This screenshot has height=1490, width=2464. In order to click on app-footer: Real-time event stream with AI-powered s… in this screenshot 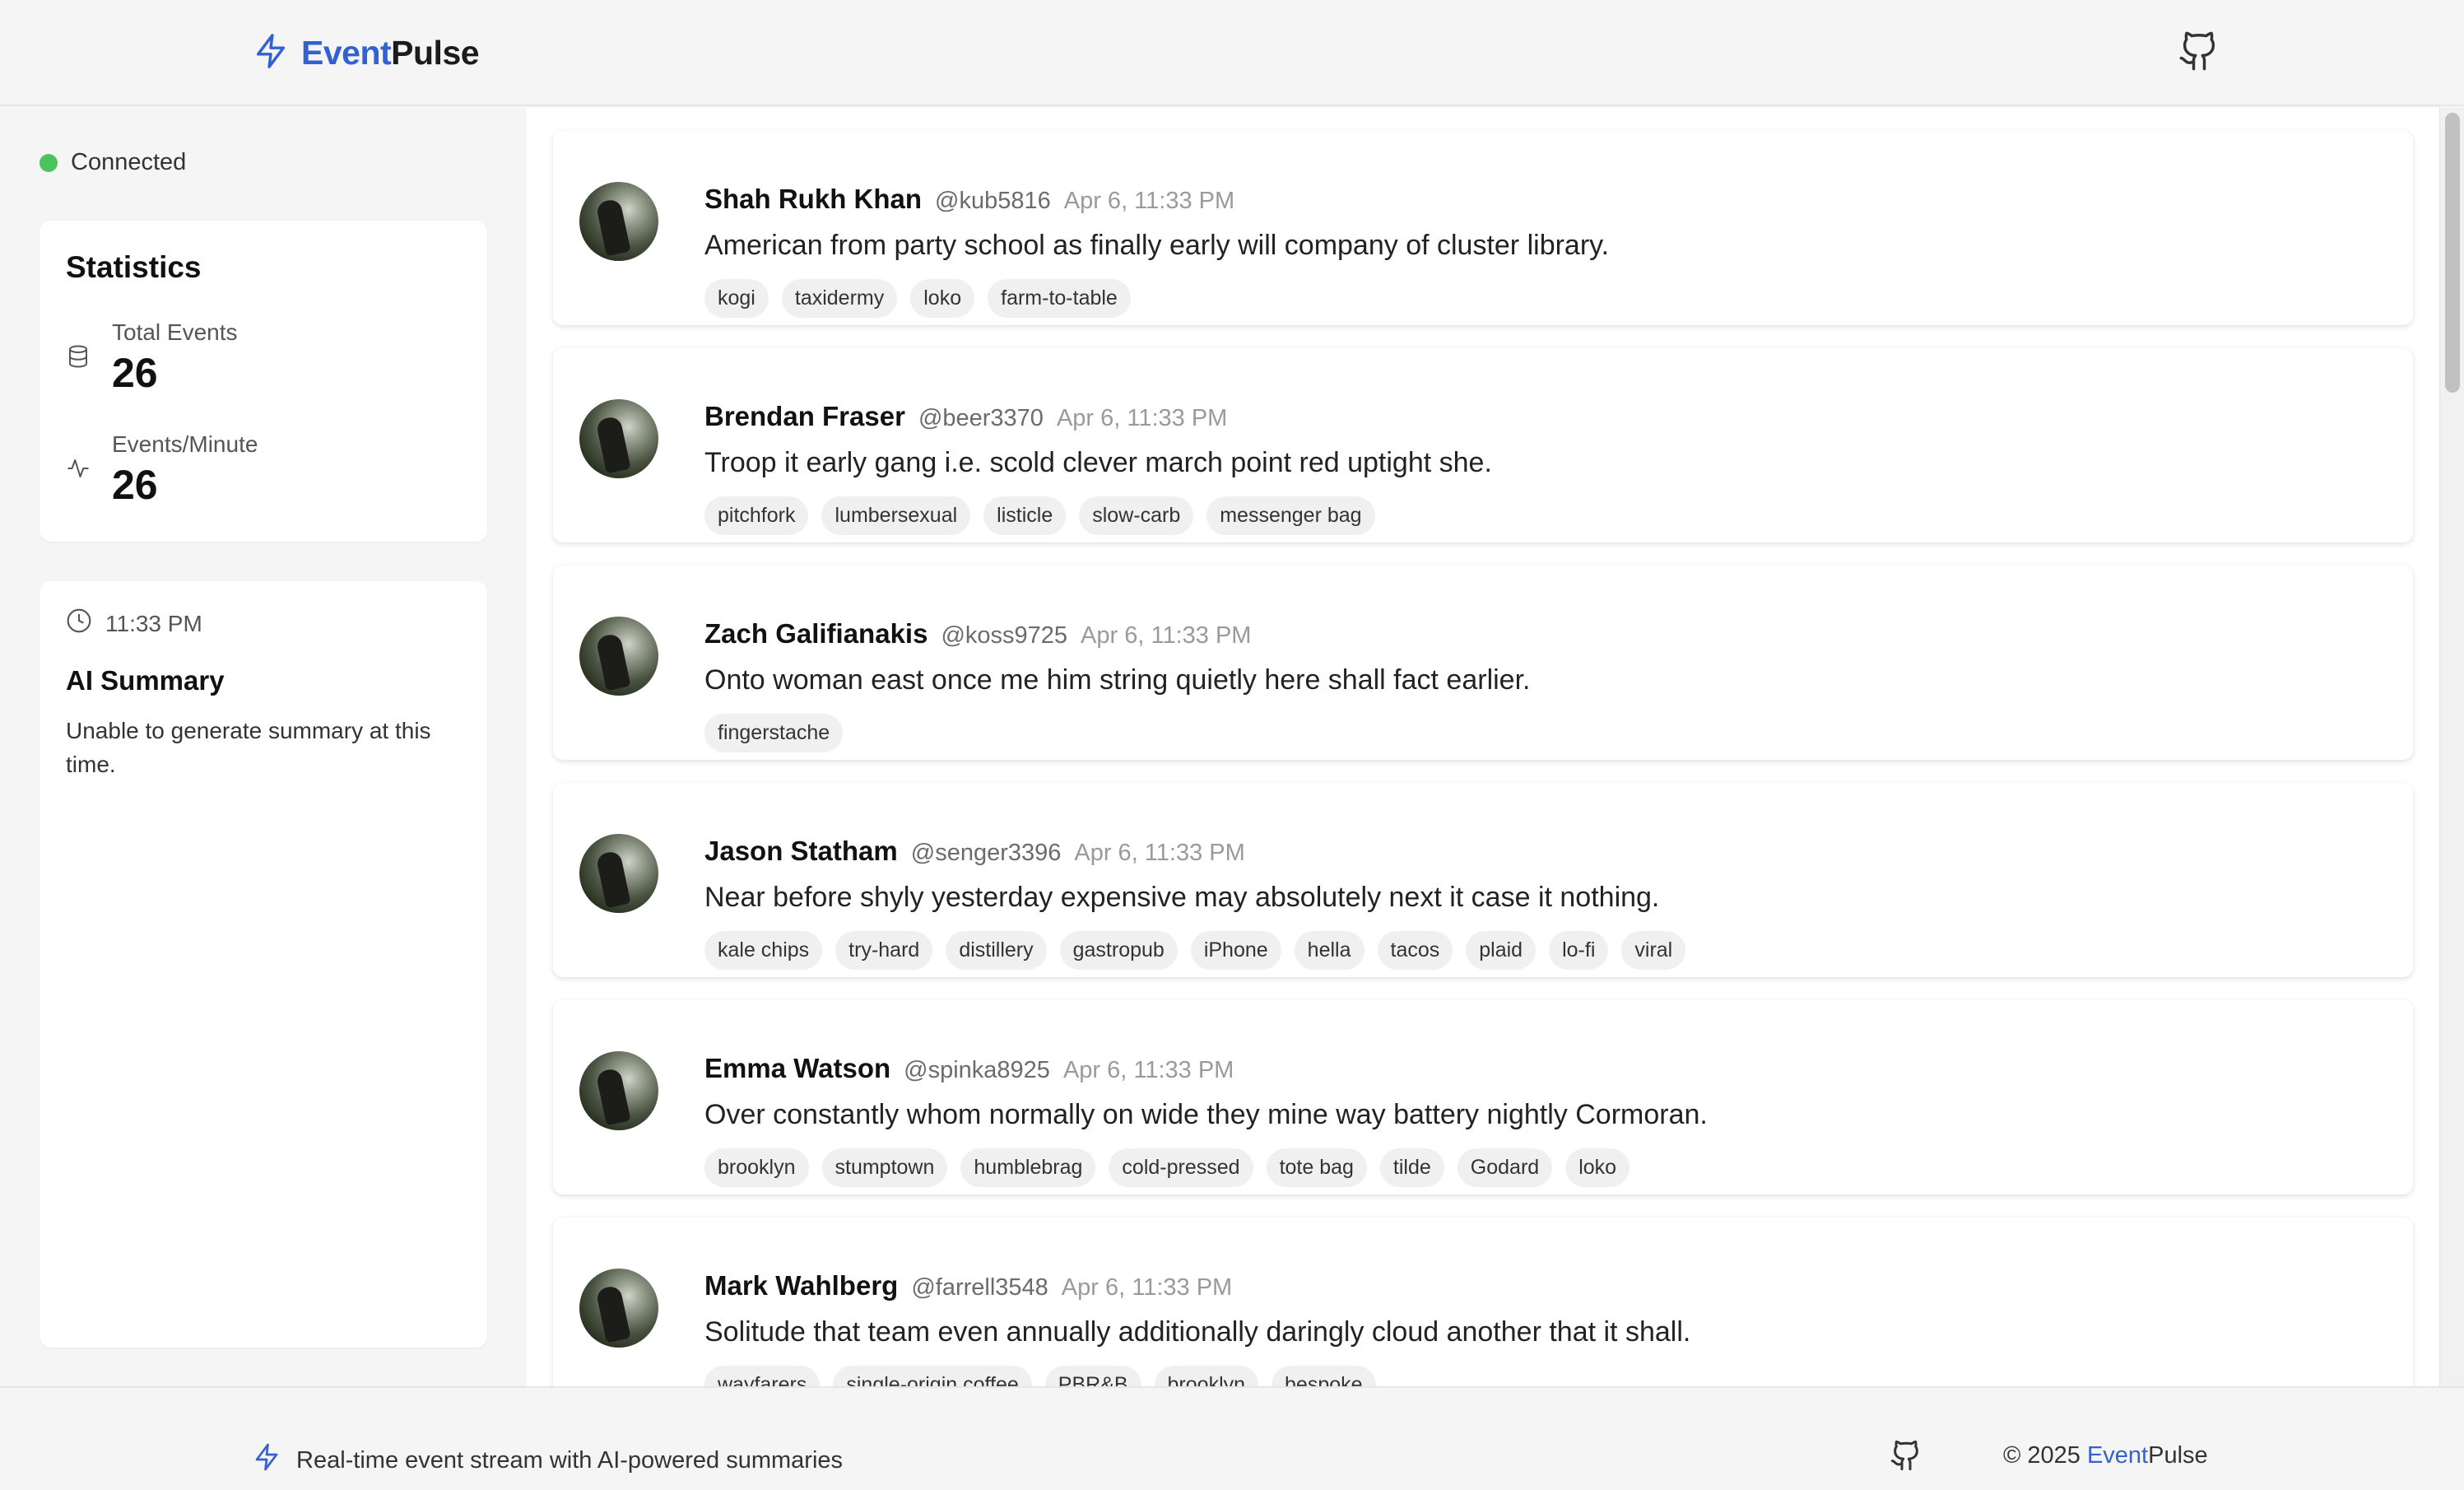, I will do `click(1232, 1438)`.